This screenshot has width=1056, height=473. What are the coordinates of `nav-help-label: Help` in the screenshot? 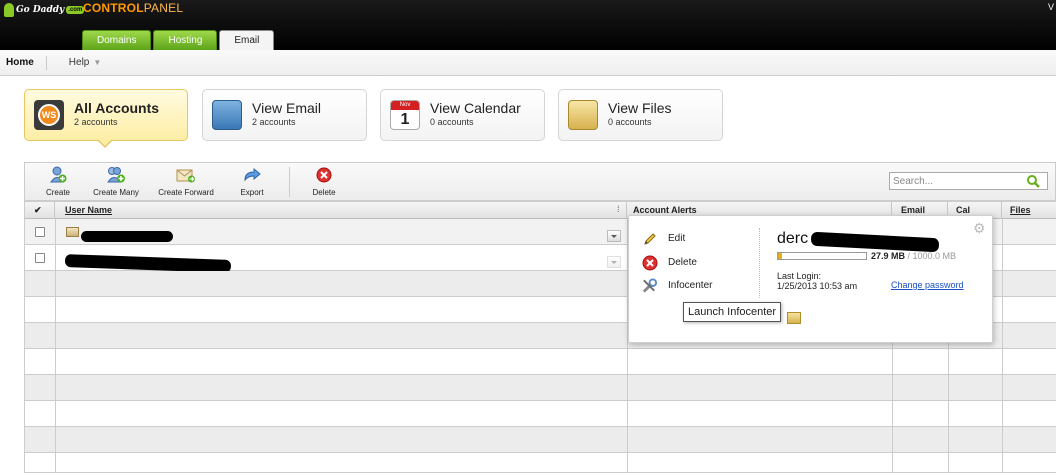 It's located at (79, 62).